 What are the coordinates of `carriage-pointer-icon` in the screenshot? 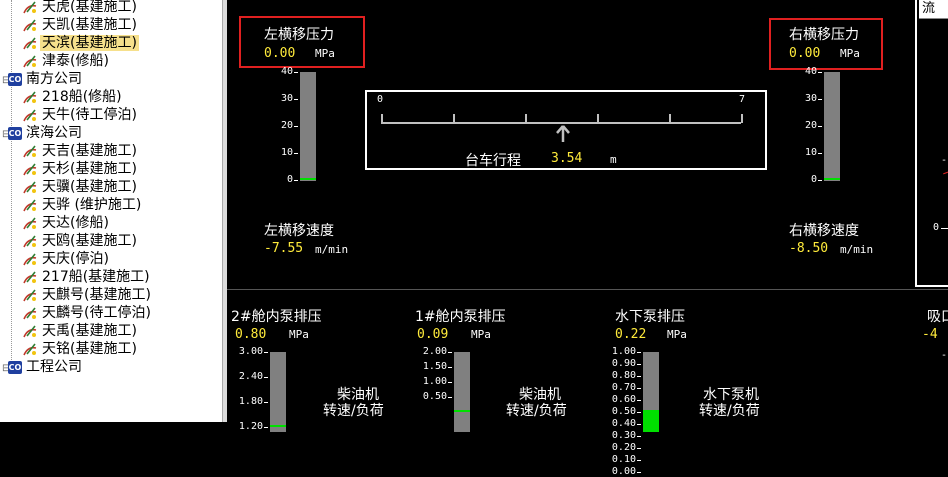 It's located at (563, 134).